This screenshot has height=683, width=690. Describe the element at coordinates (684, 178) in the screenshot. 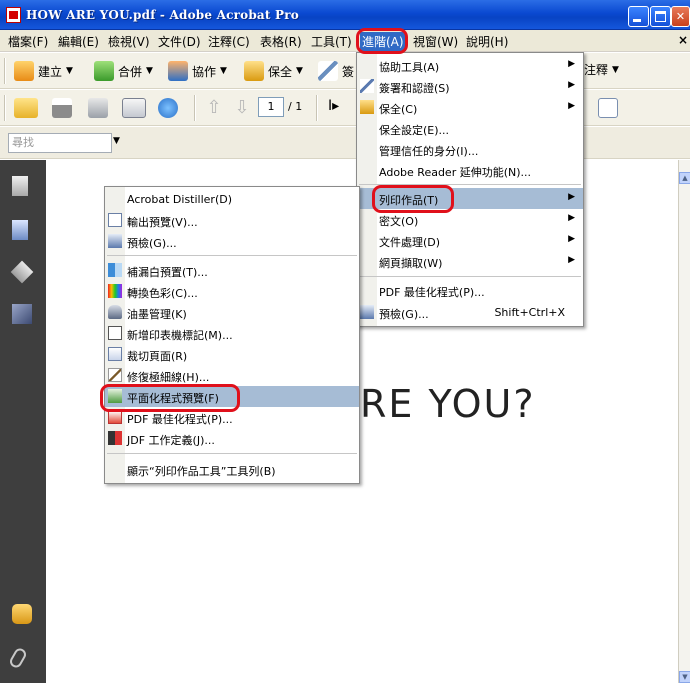

I see `scroll-up-icon: ▲` at that location.